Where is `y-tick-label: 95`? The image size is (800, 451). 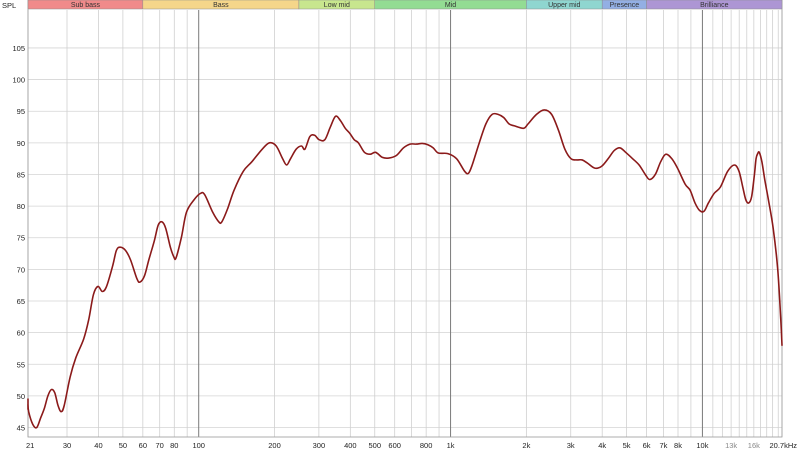
y-tick-label: 95 is located at coordinates (21, 111).